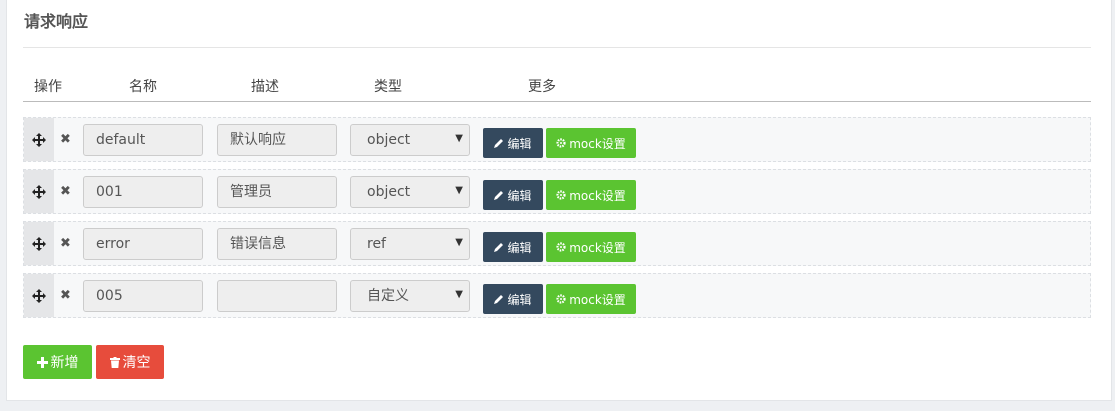 This screenshot has height=411, width=1115. I want to click on name-input: error, so click(143, 244).